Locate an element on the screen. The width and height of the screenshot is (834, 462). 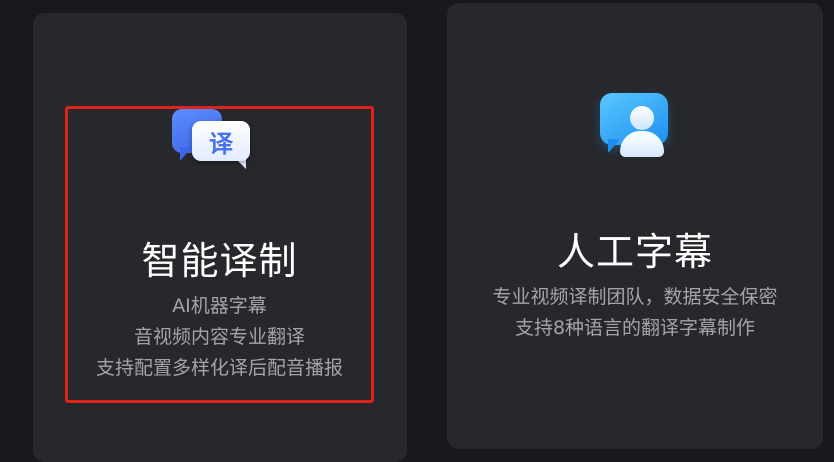
translate-chat-icon: 译 is located at coordinates (213, 139).